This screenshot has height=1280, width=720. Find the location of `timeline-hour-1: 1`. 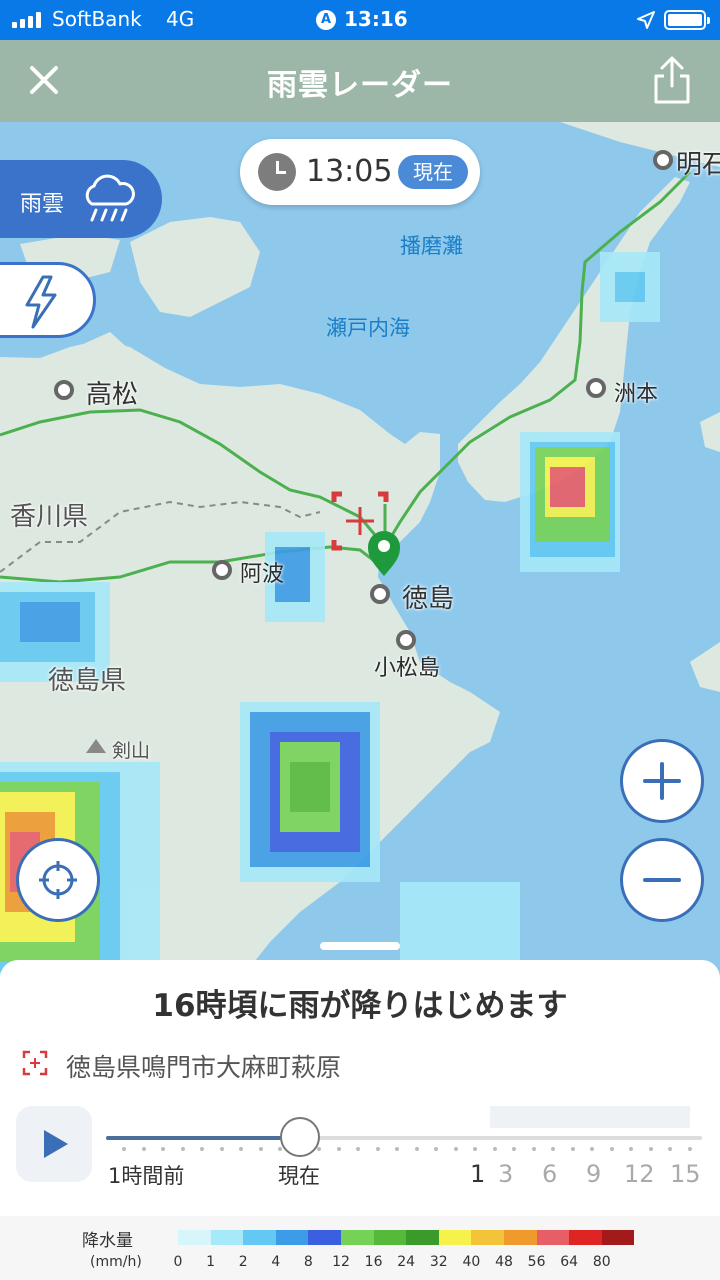

timeline-hour-1: 1 is located at coordinates (477, 1174).